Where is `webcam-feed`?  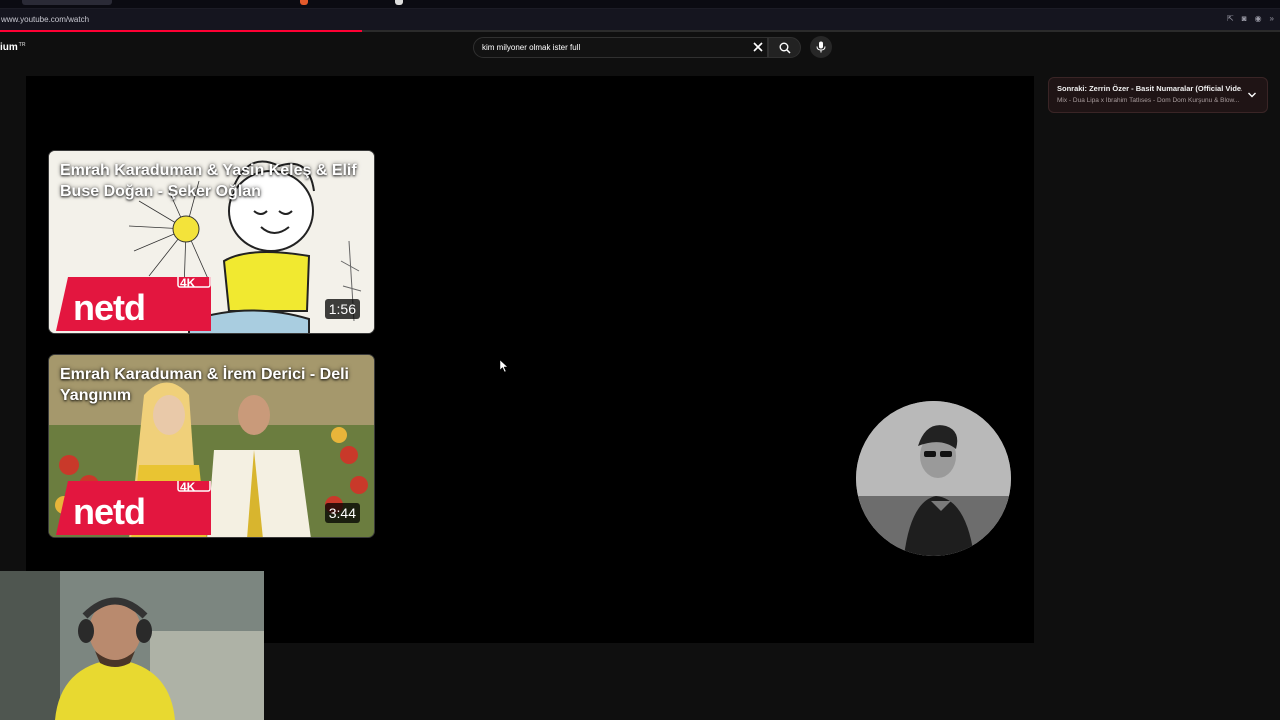 webcam-feed is located at coordinates (132, 645).